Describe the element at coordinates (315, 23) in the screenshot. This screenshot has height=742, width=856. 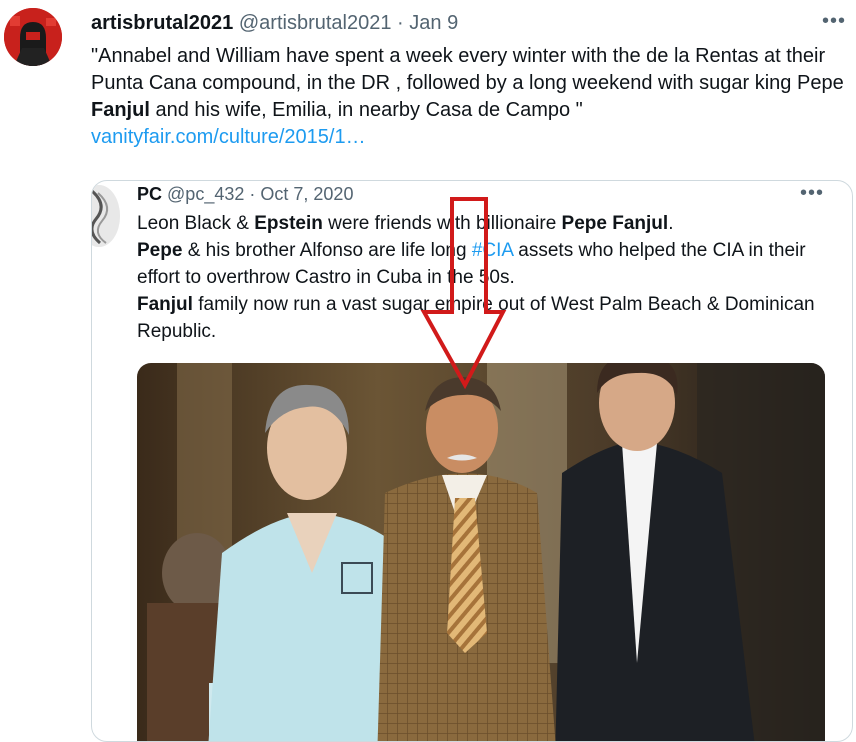
I see `user-handle: @artisbrutal2021` at that location.